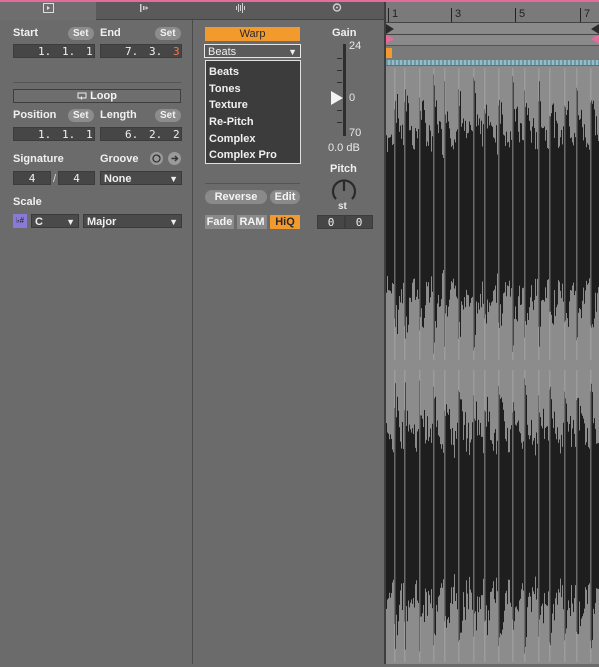  Describe the element at coordinates (390, 29) in the screenshot. I see `loop-start-marker` at that location.